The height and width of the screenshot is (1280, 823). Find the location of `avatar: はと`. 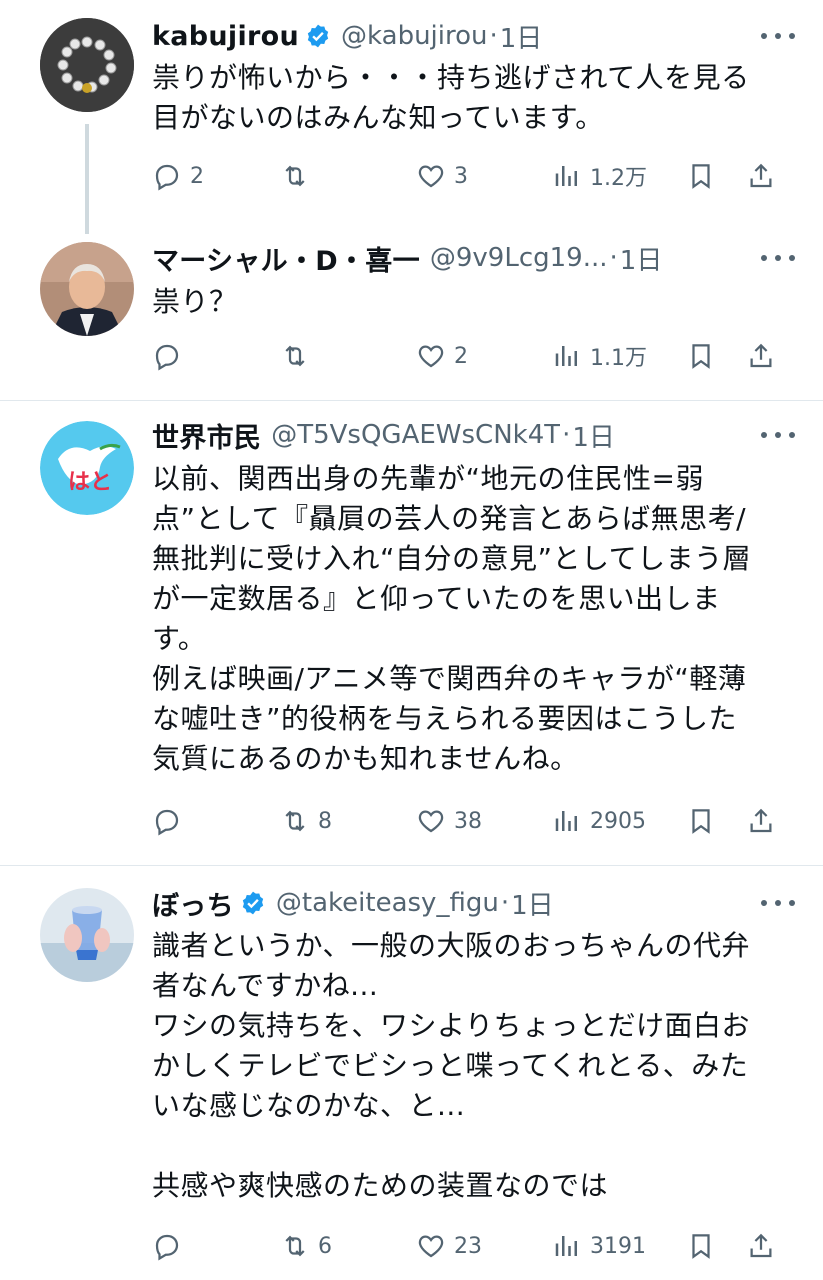

avatar: はと is located at coordinates (87, 468).